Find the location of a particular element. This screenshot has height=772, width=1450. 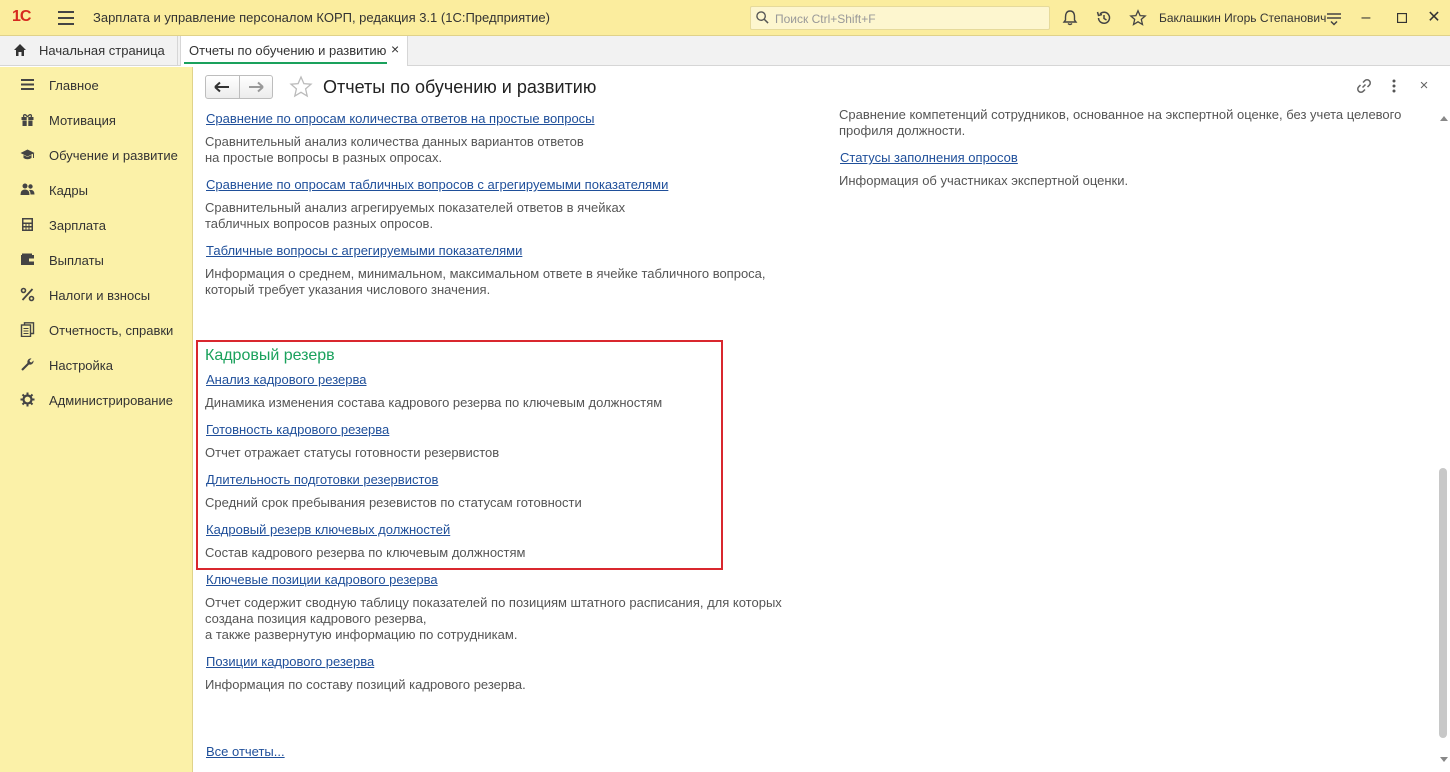

search-placeholder: Поиск Ctrl+Shift+F is located at coordinates (825, 19).